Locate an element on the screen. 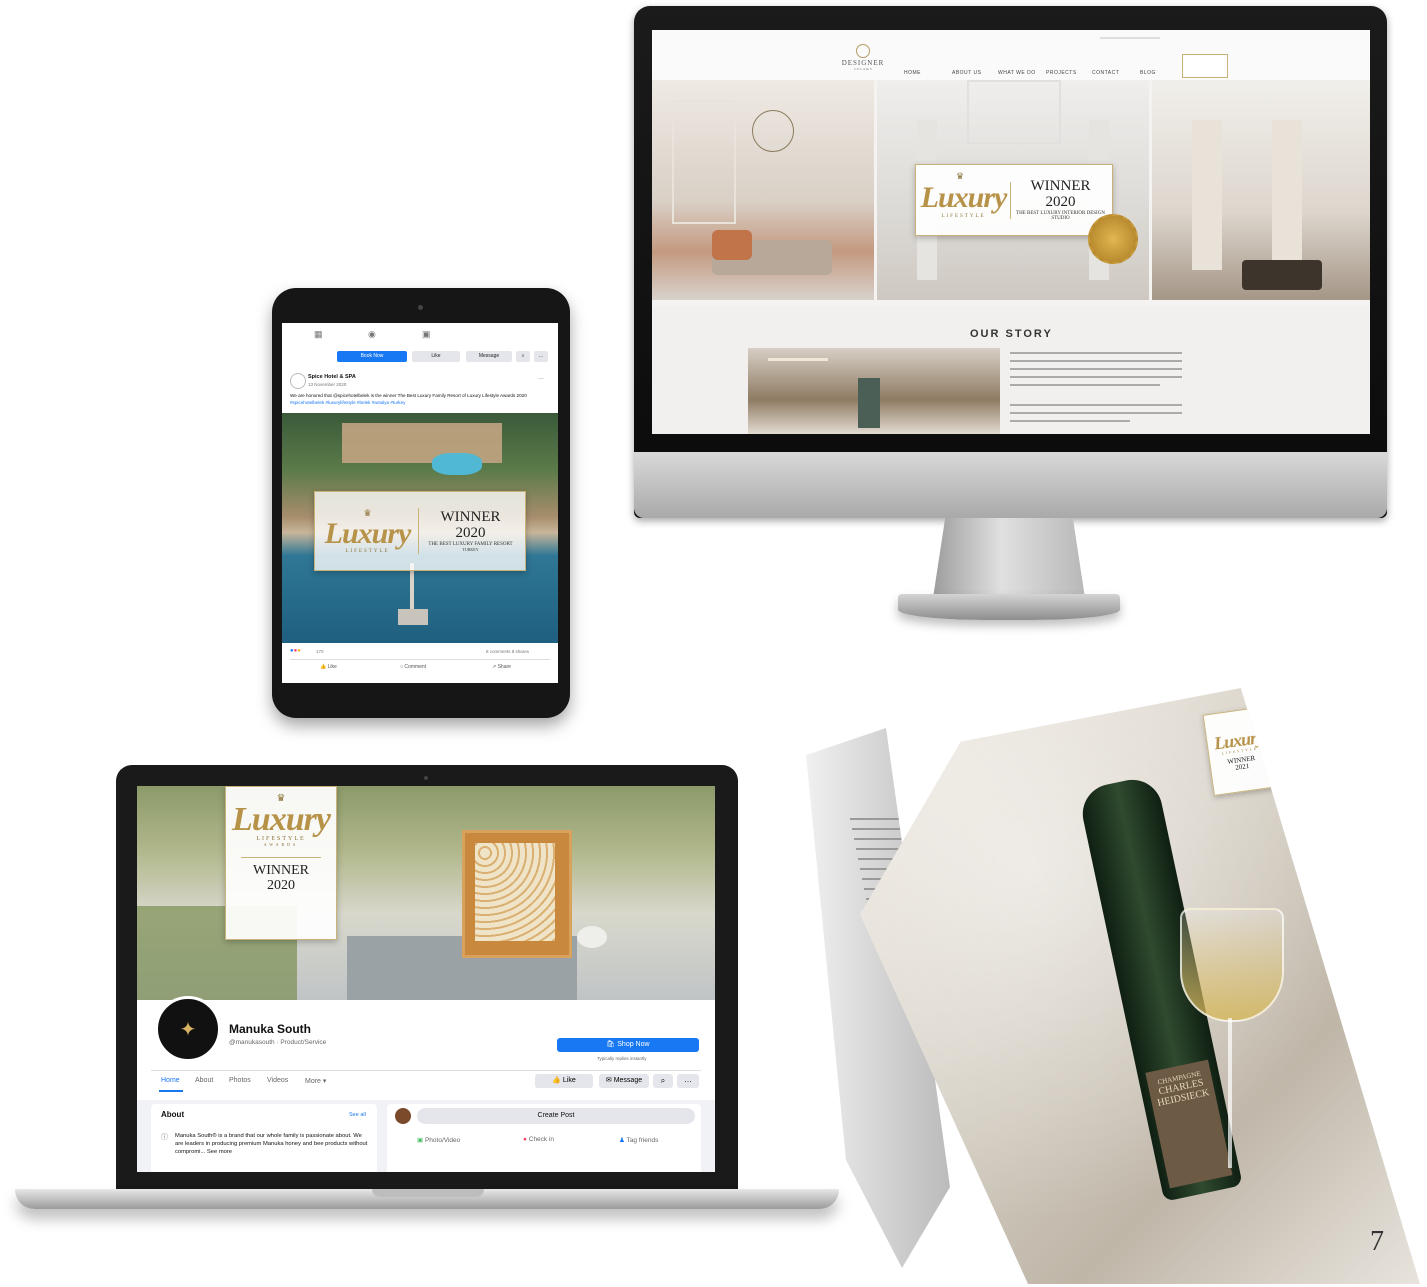 This screenshot has height=1287, width=1427. gold-seal-icon is located at coordinates (1113, 239).